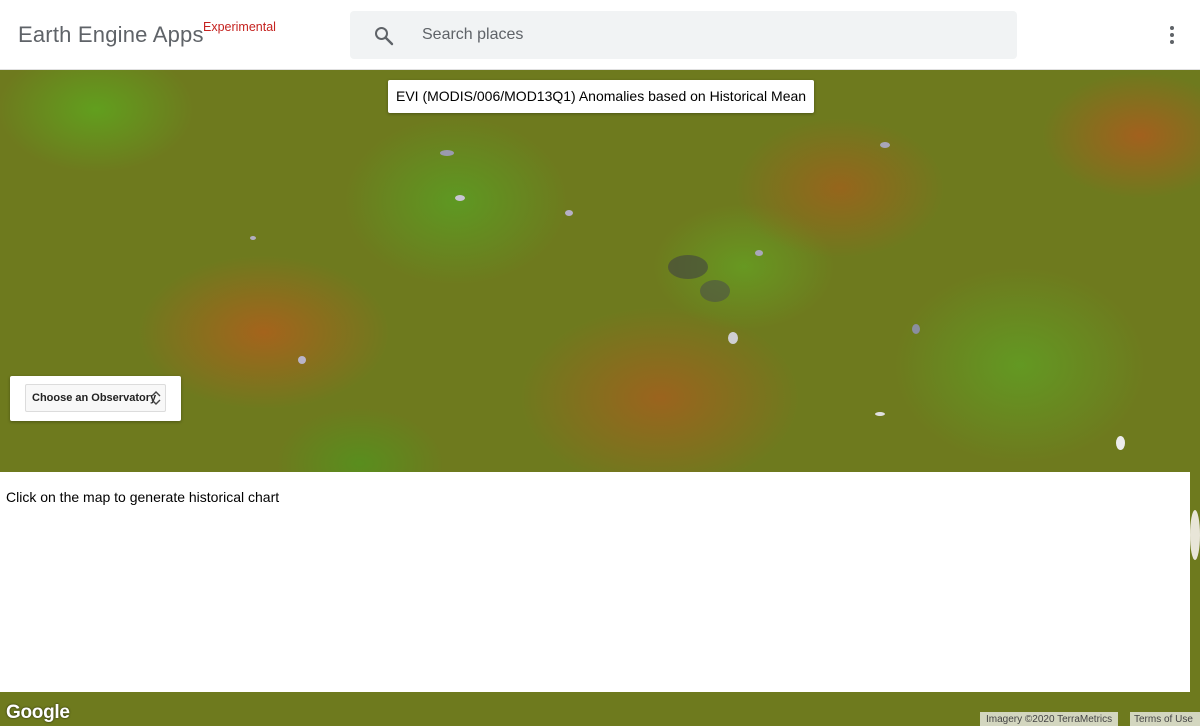 The width and height of the screenshot is (1200, 728). Describe the element at coordinates (38, 712) in the screenshot. I see `google-logo: Google` at that location.